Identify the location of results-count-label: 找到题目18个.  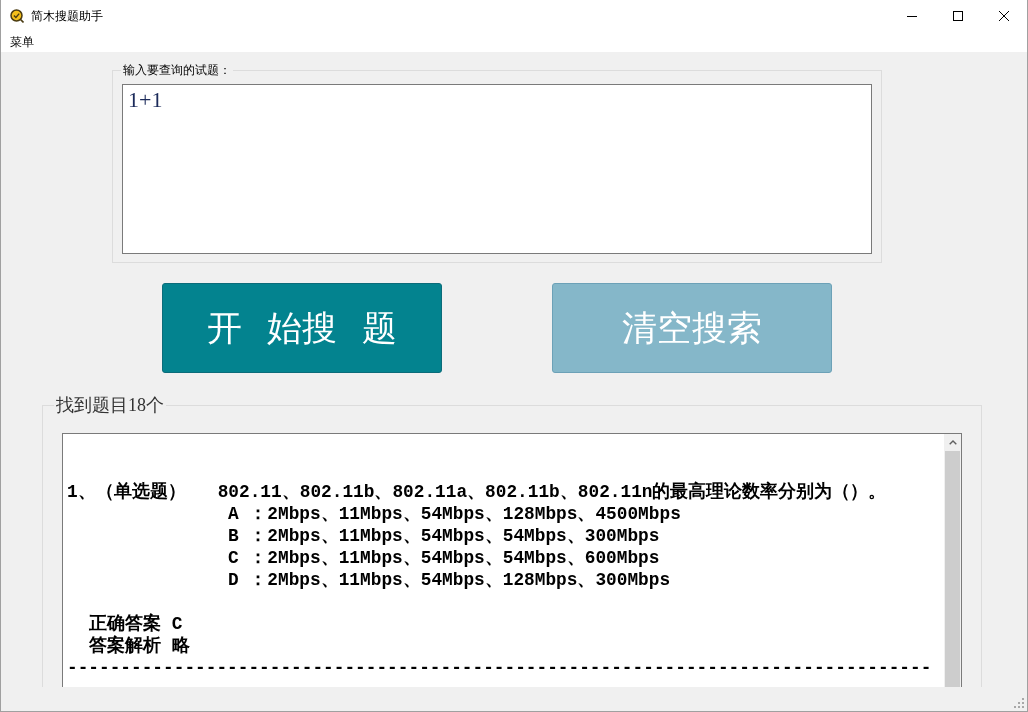
(110, 405).